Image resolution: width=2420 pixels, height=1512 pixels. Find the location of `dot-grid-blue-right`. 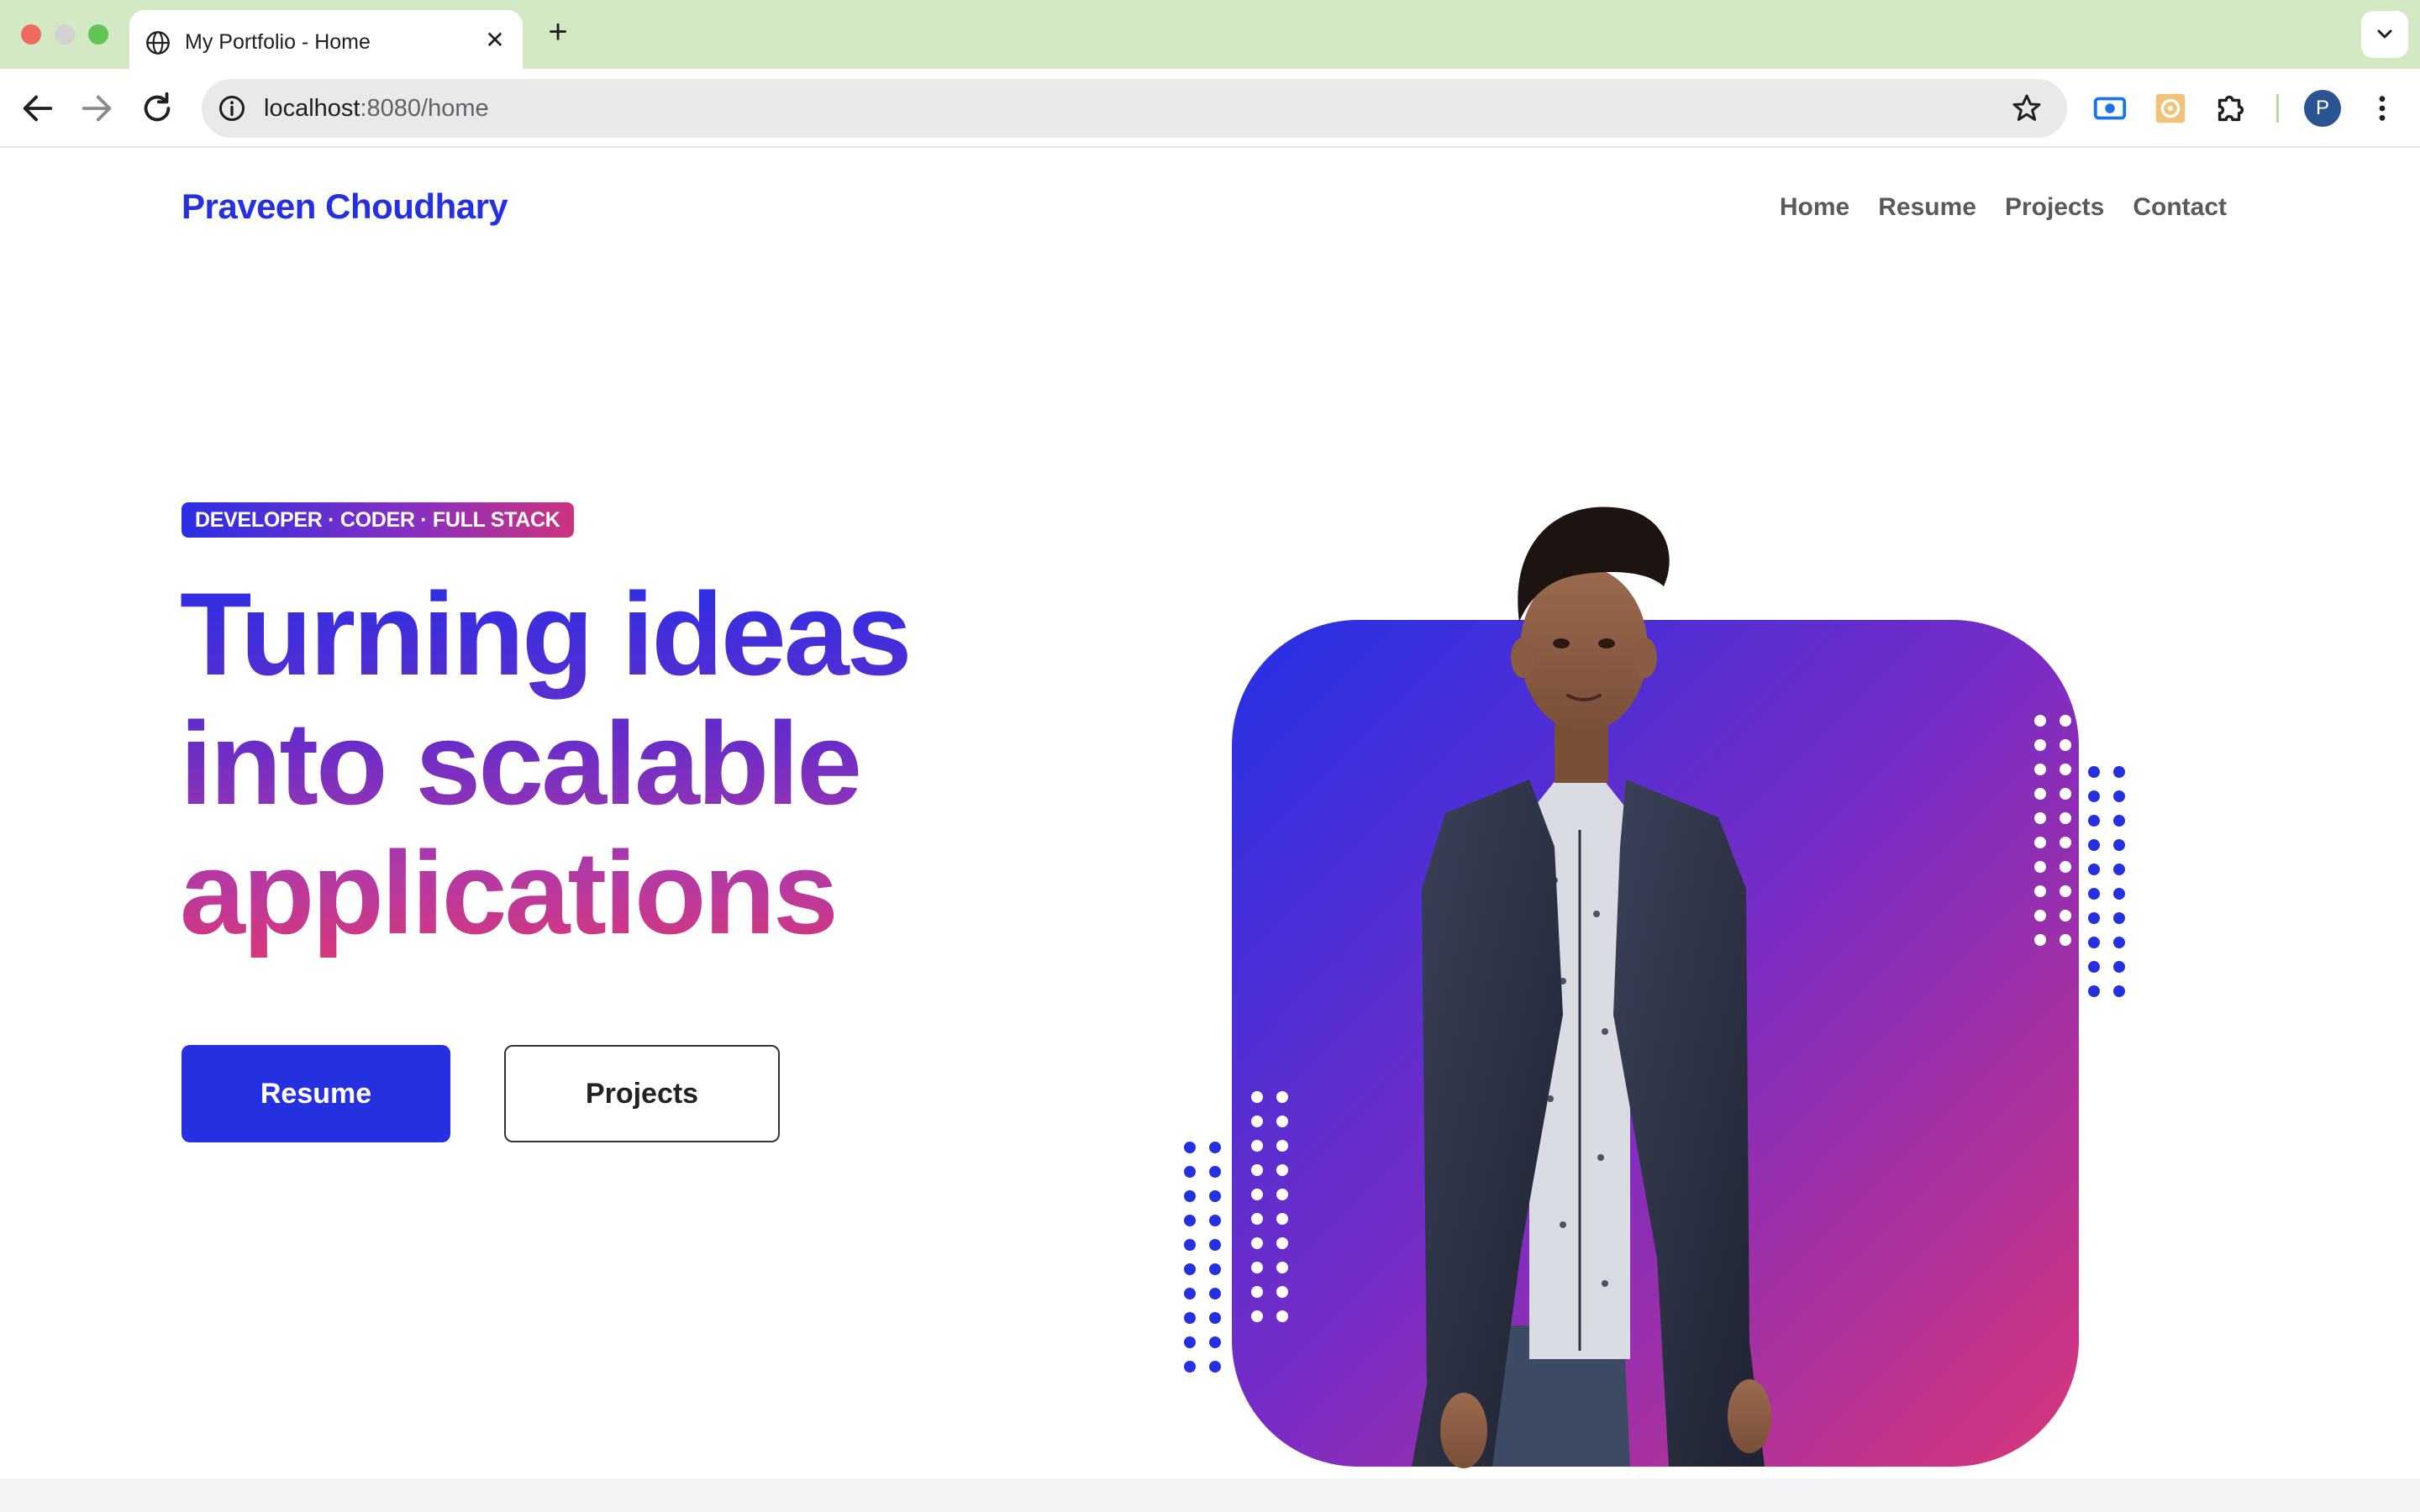

dot-grid-blue-right is located at coordinates (2106, 881).